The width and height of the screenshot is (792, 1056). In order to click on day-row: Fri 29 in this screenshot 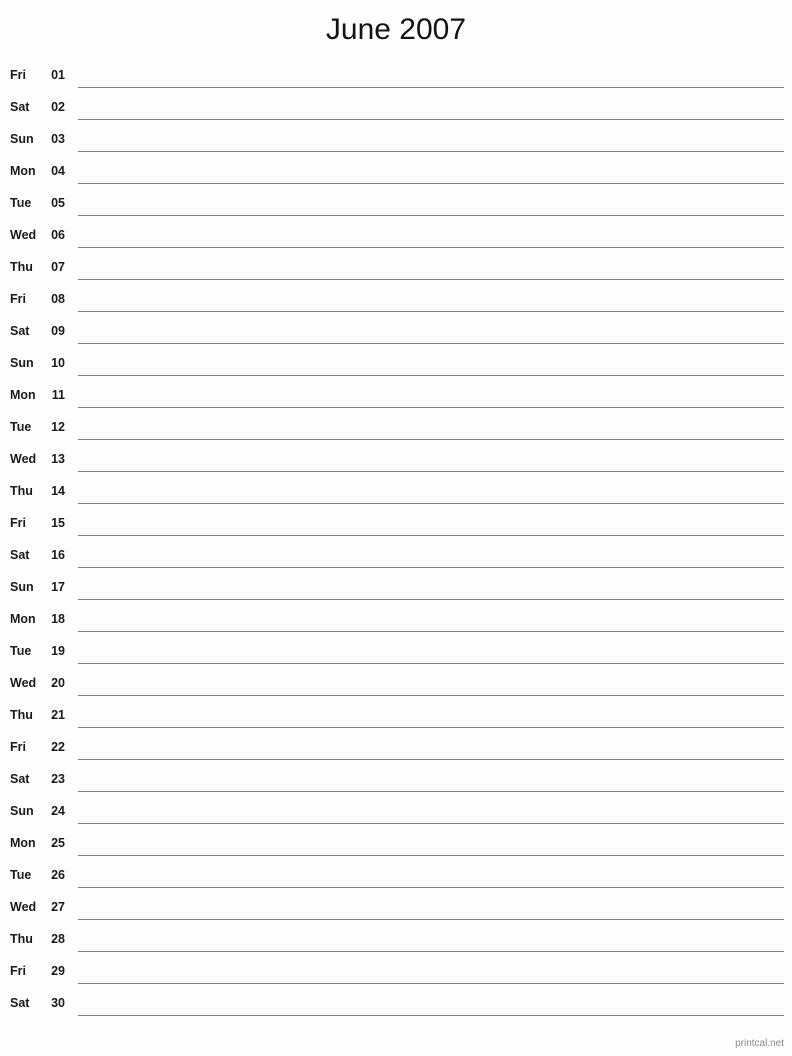, I will do `click(396, 972)`.